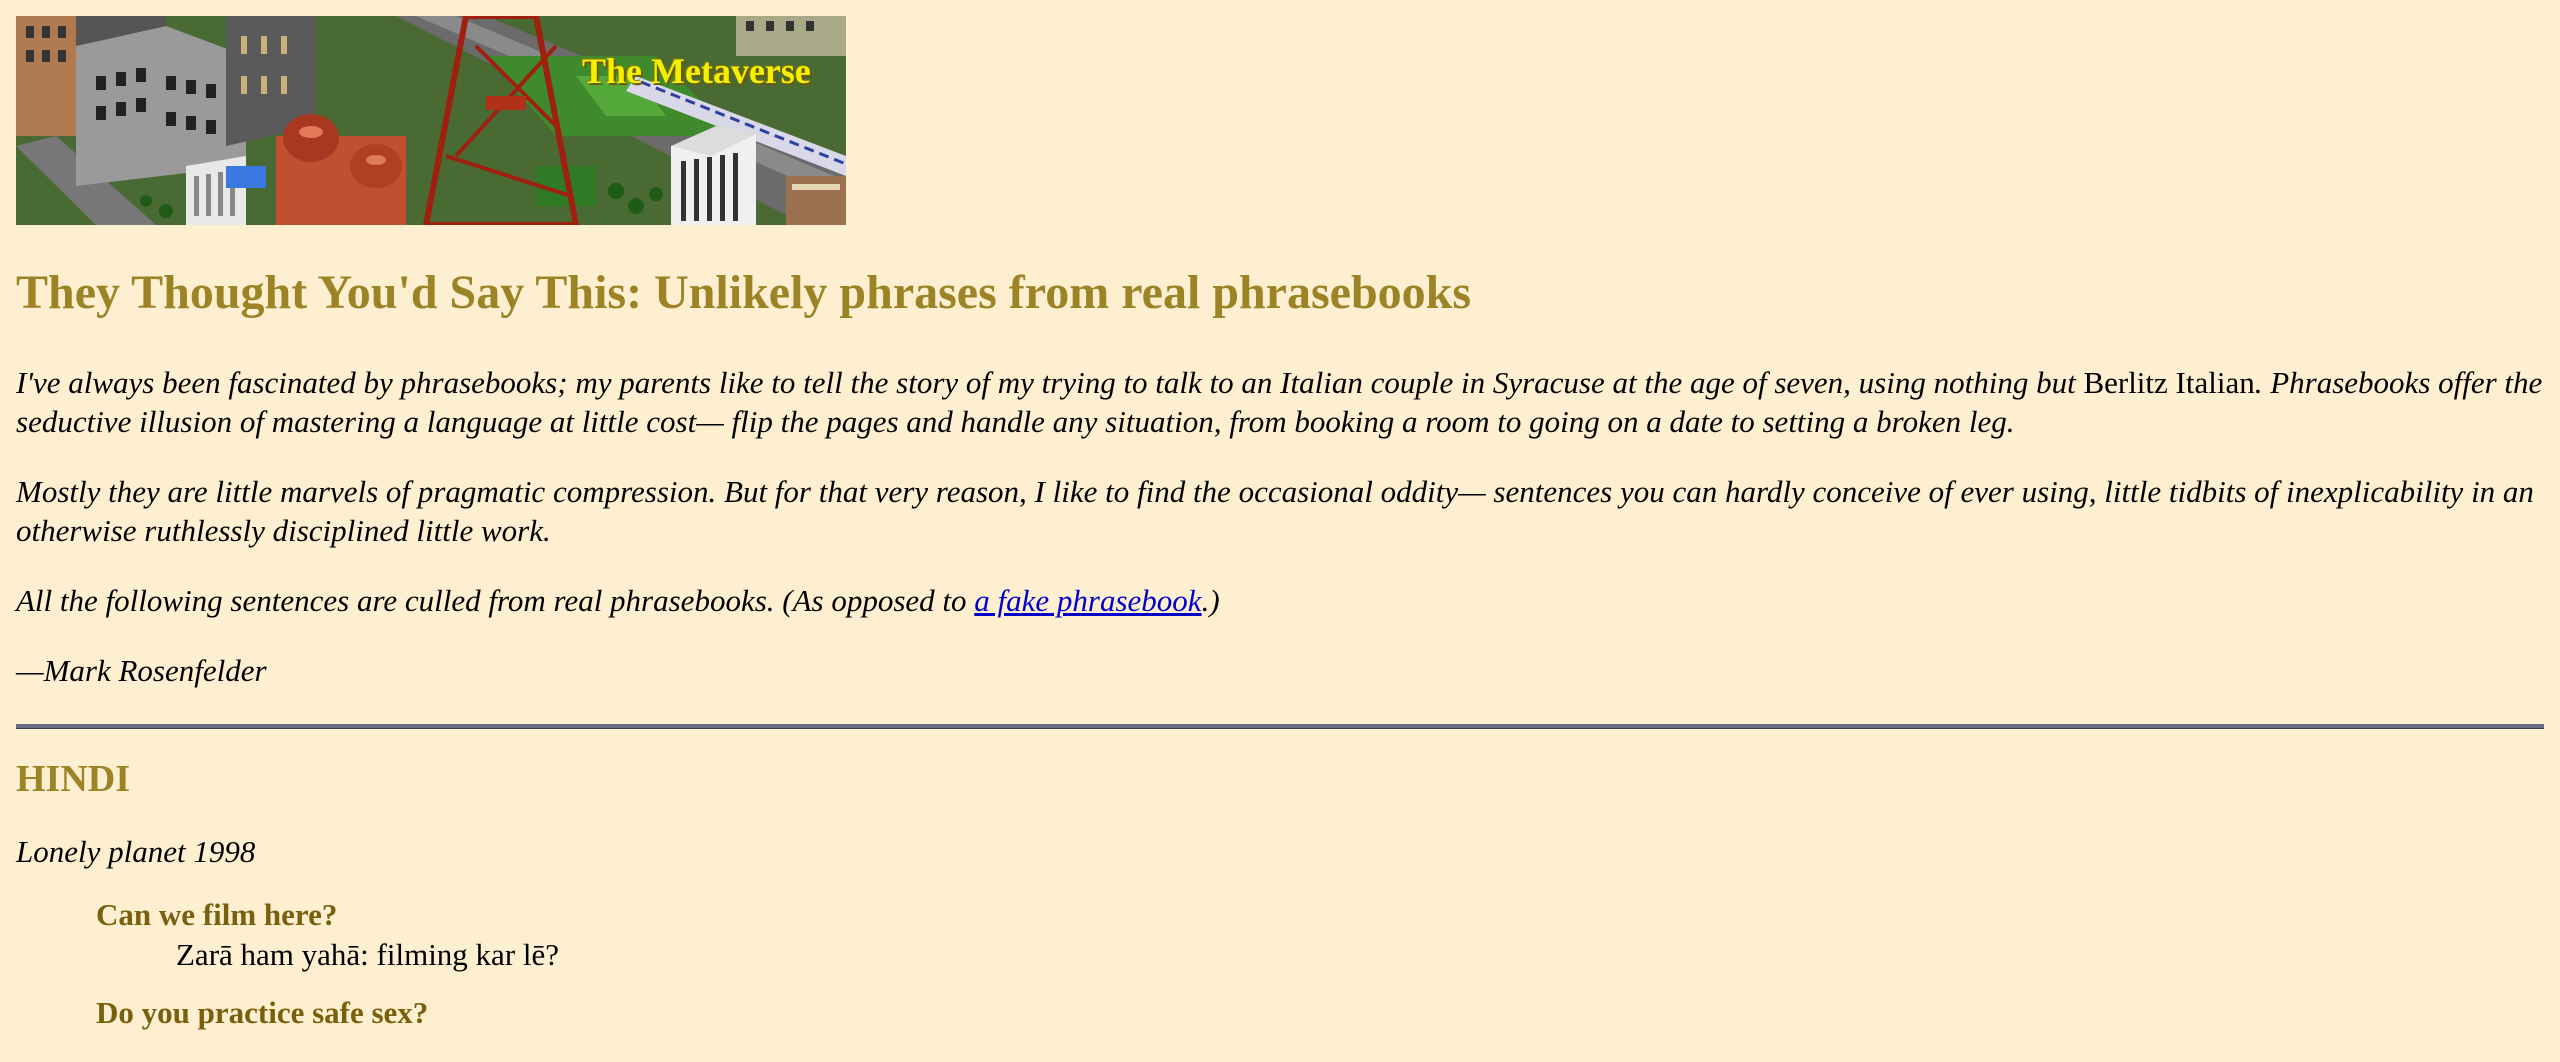  I want to click on section-heading-hindi: HINDI, so click(73, 779).